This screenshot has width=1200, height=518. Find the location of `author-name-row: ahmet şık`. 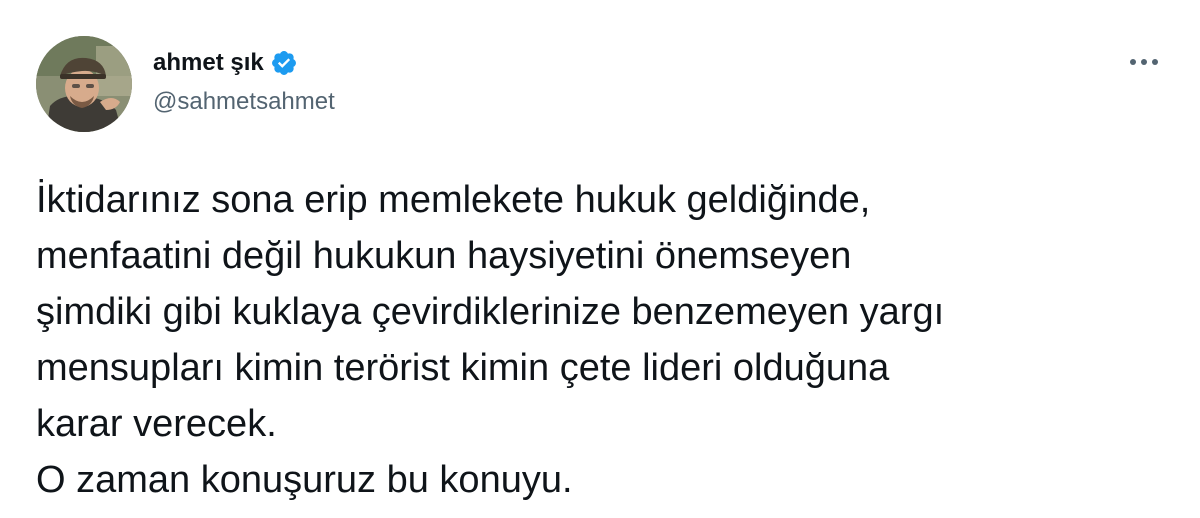

author-name-row: ahmet şık is located at coordinates (225, 63).